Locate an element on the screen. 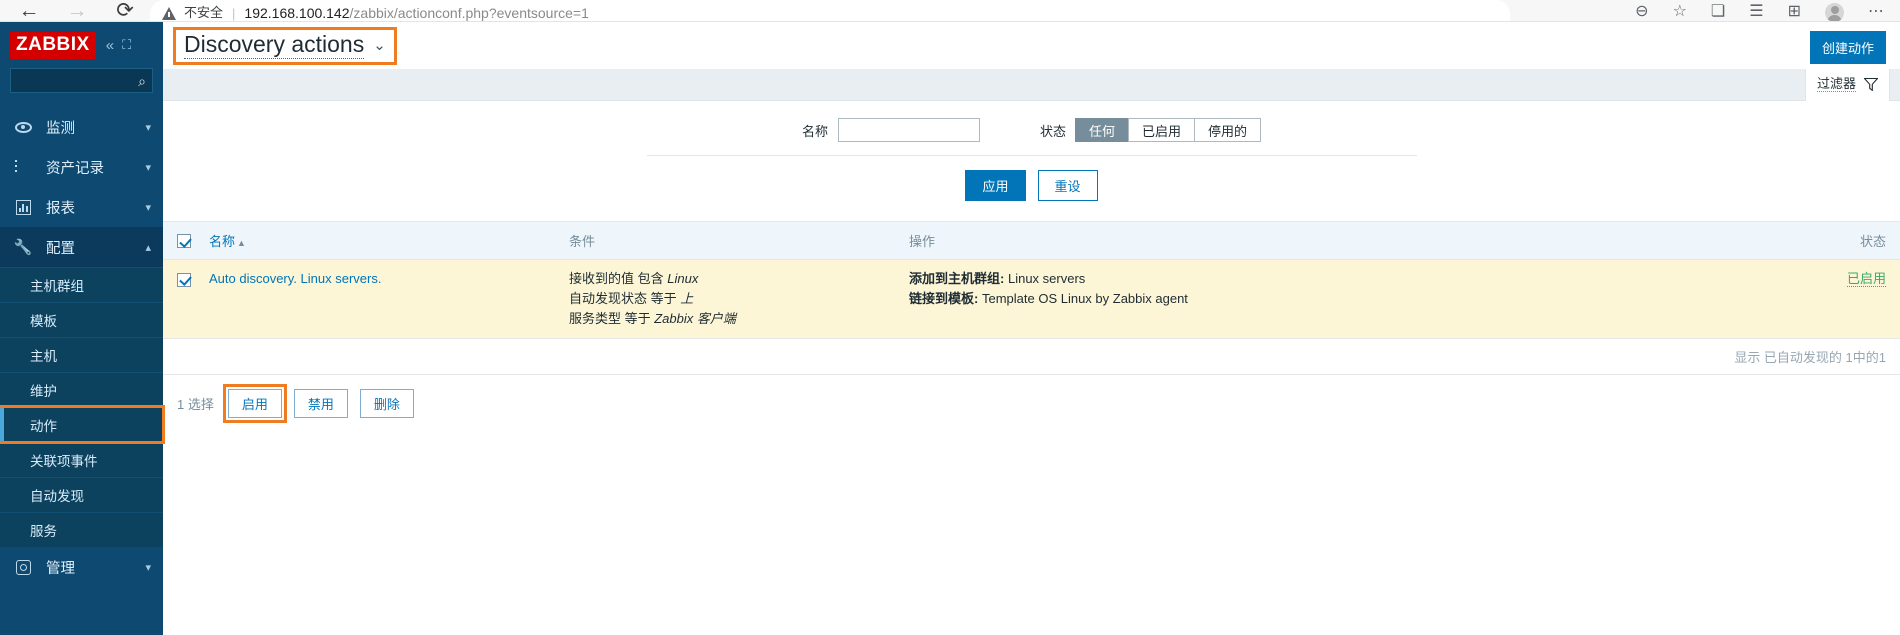  url-host: 192.168.100.142 is located at coordinates (297, 13).